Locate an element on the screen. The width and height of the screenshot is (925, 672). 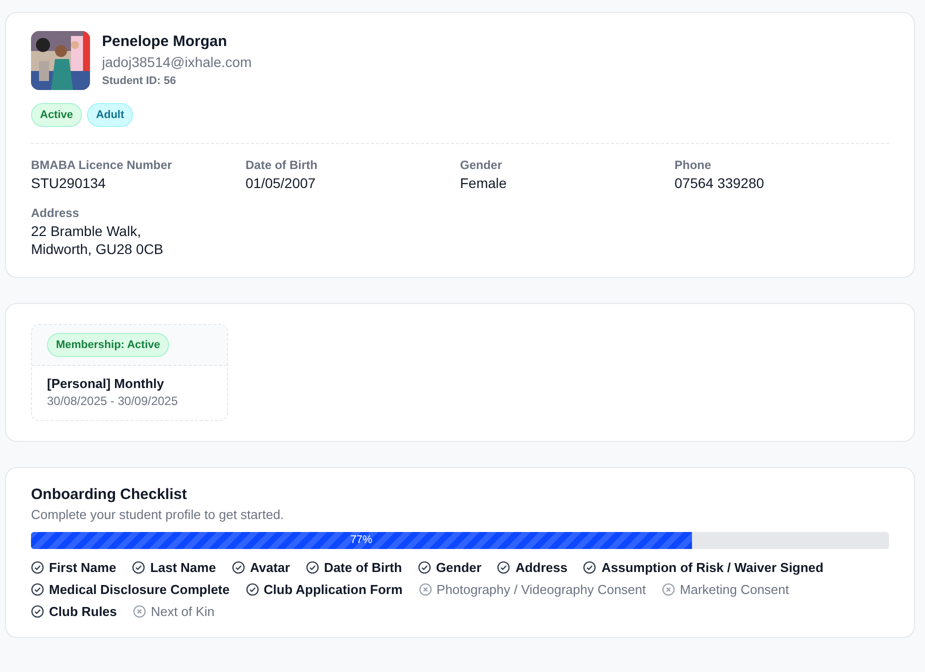
checklist-subtitle: Complete your student profile to get started. is located at coordinates (158, 514).